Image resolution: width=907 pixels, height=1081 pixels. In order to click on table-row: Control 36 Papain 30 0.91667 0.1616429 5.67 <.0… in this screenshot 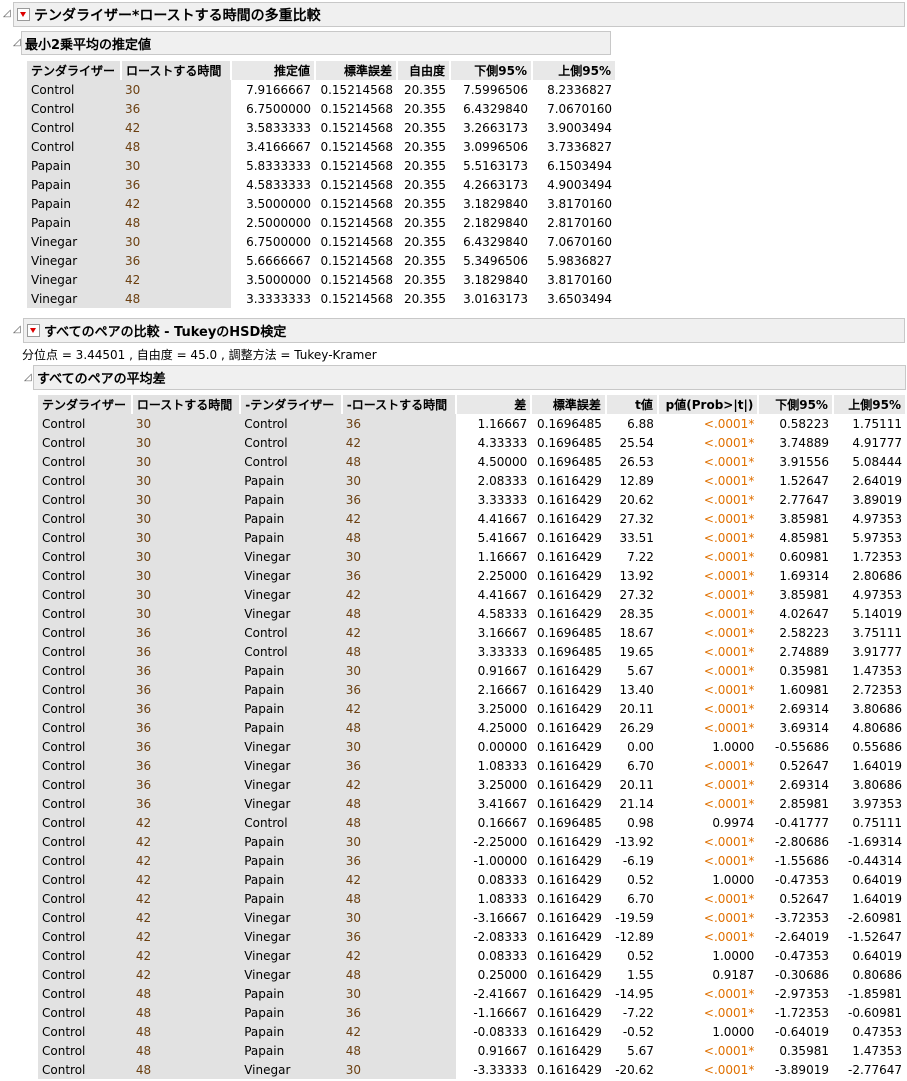, I will do `click(472, 670)`.